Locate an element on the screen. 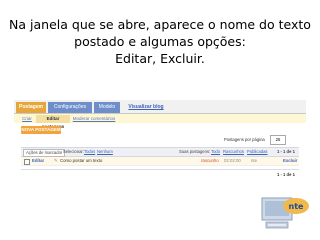  select-none-link: Nenhum is located at coordinates (105, 152).